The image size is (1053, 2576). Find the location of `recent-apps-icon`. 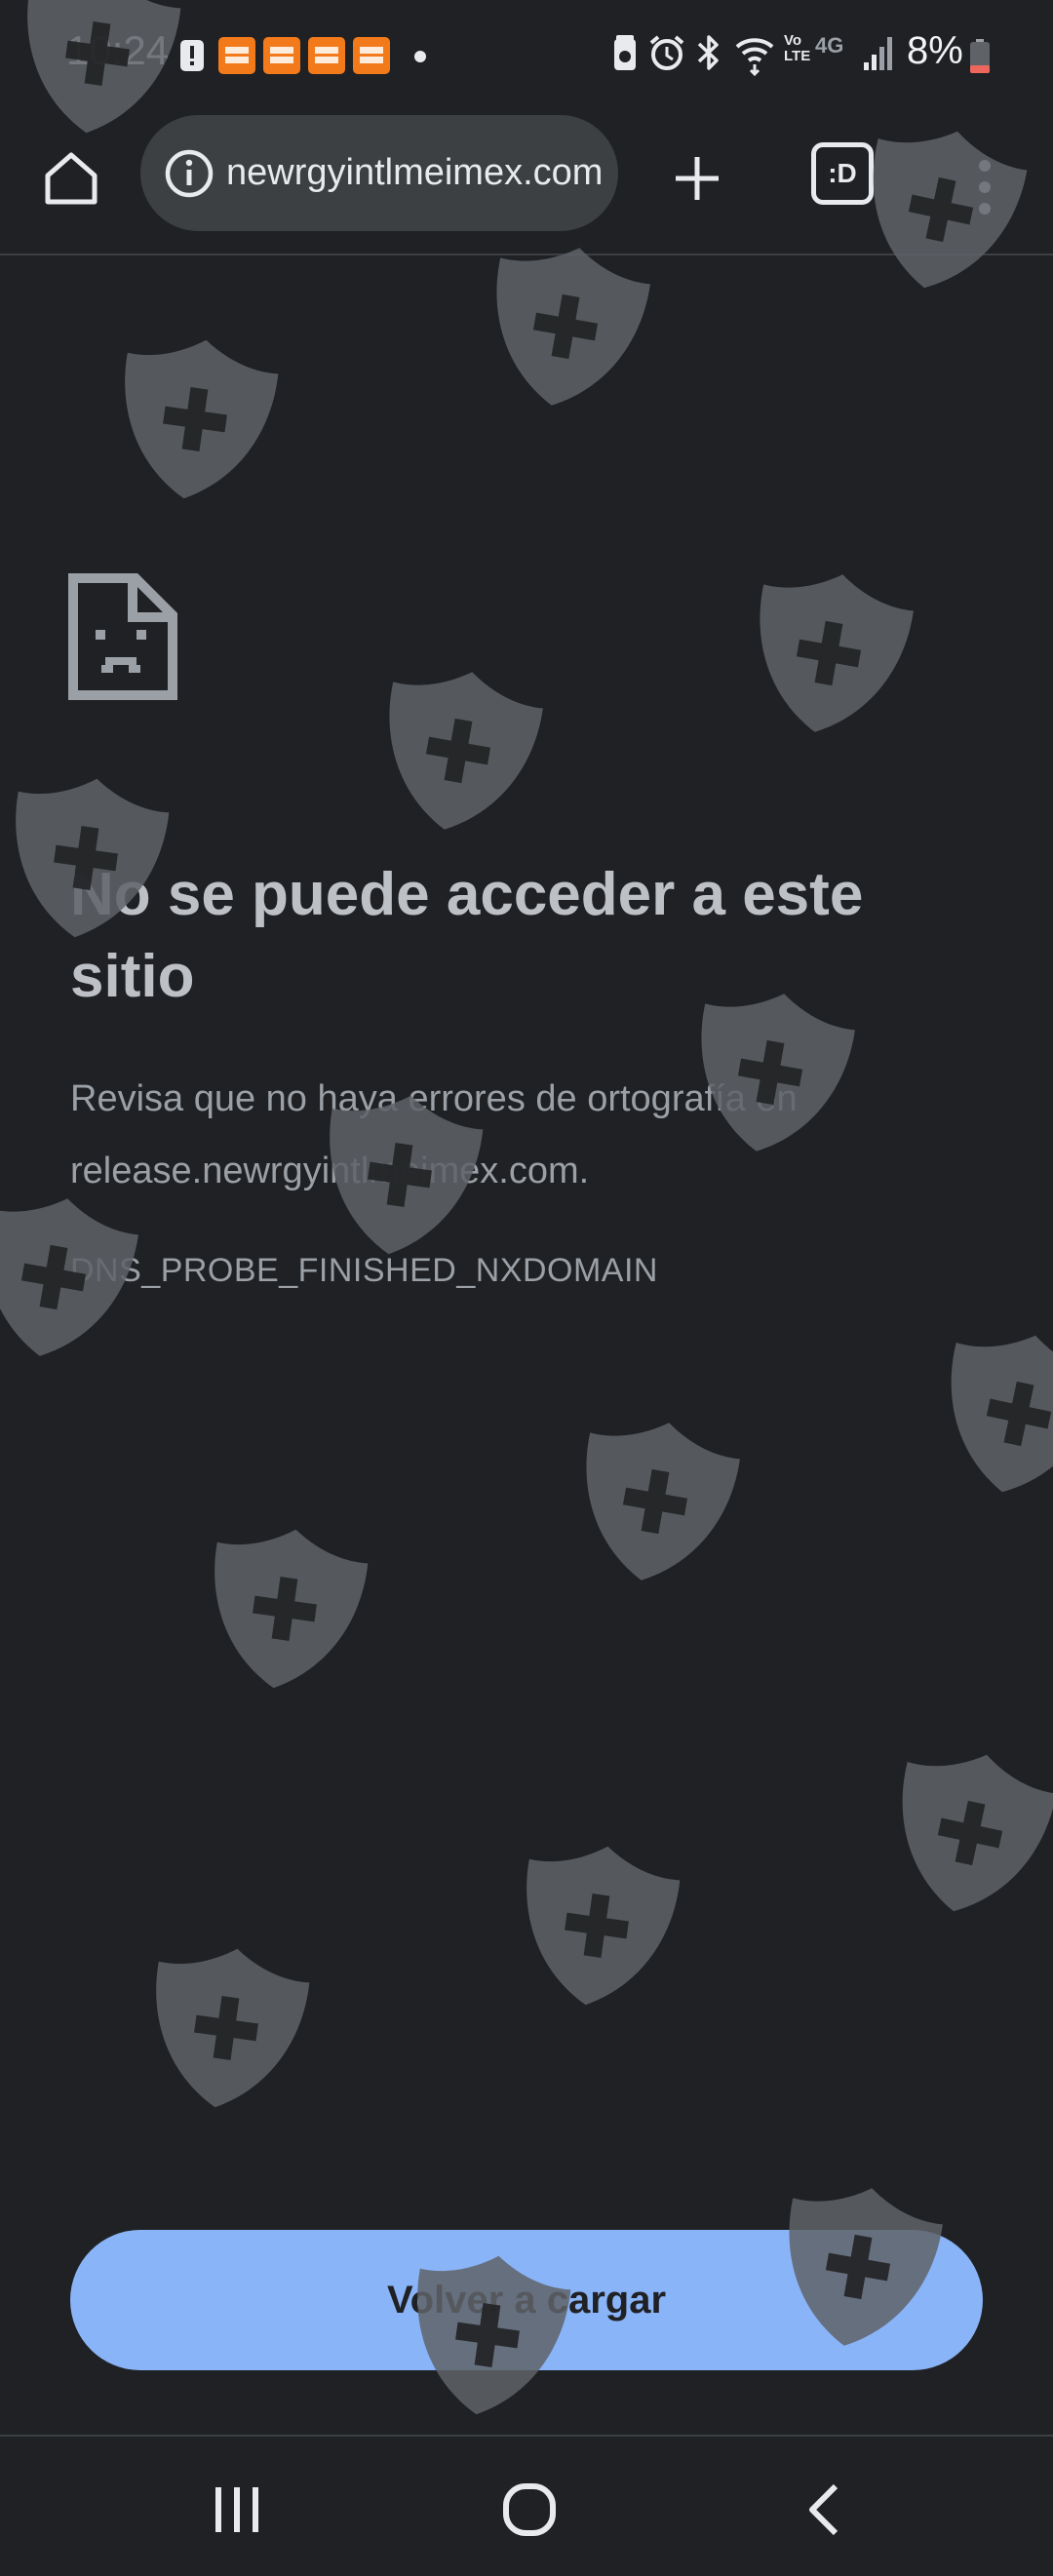

recent-apps-icon is located at coordinates (236, 2509).